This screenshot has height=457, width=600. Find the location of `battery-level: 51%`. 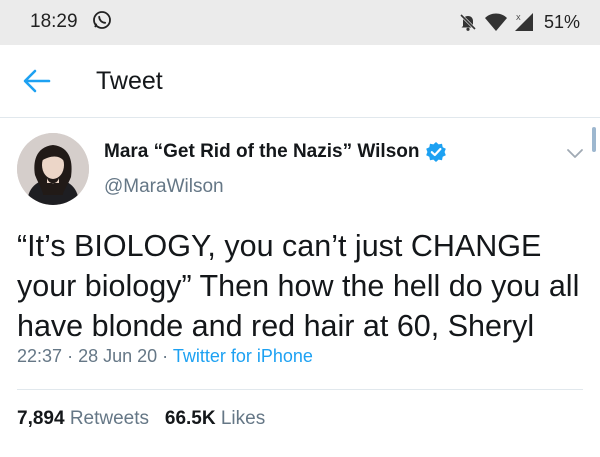

battery-level: 51% is located at coordinates (561, 21).